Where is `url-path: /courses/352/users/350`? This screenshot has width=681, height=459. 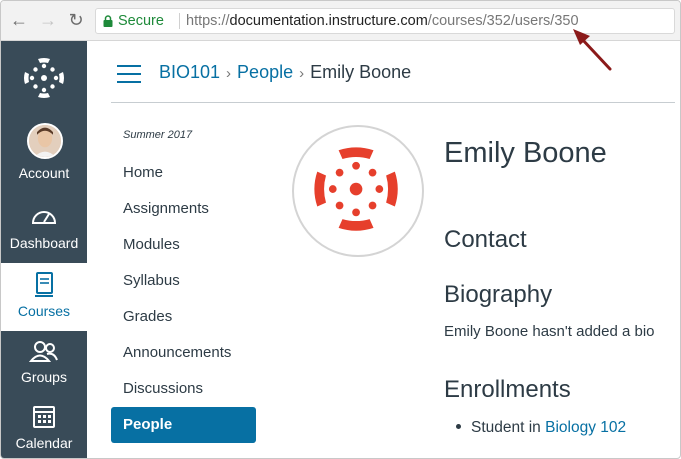 url-path: /courses/352/users/350 is located at coordinates (503, 21).